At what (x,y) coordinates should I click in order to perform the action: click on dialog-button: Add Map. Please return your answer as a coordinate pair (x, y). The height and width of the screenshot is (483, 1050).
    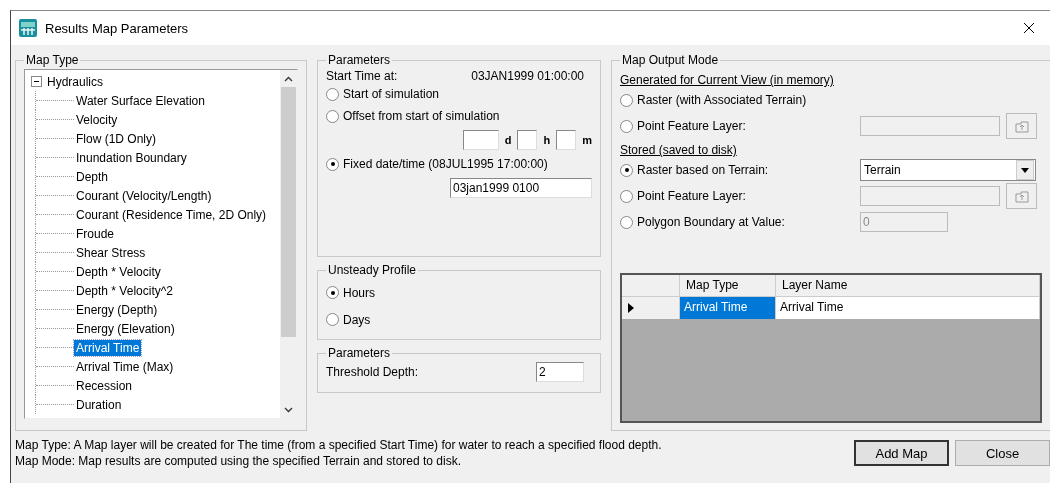
    Looking at the image, I should click on (901, 453).